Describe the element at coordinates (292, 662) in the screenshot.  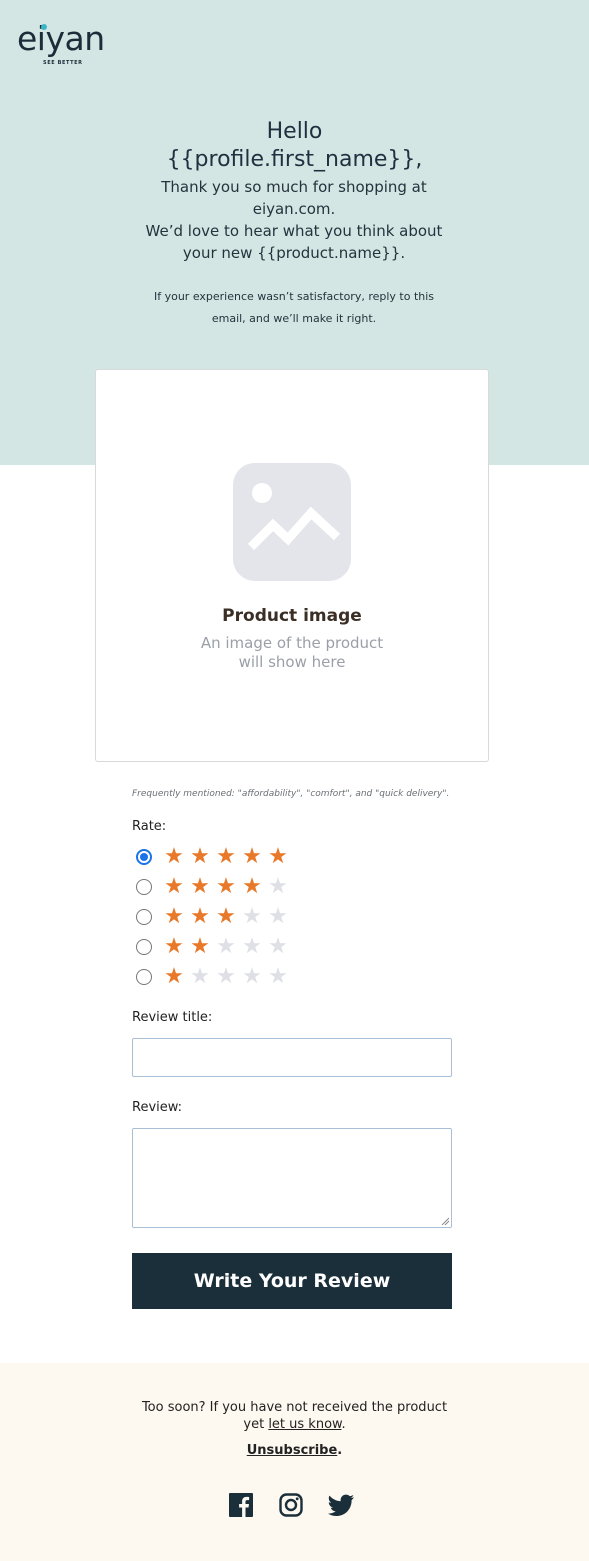
I see `product-image-subtitle-line2: will show here` at that location.